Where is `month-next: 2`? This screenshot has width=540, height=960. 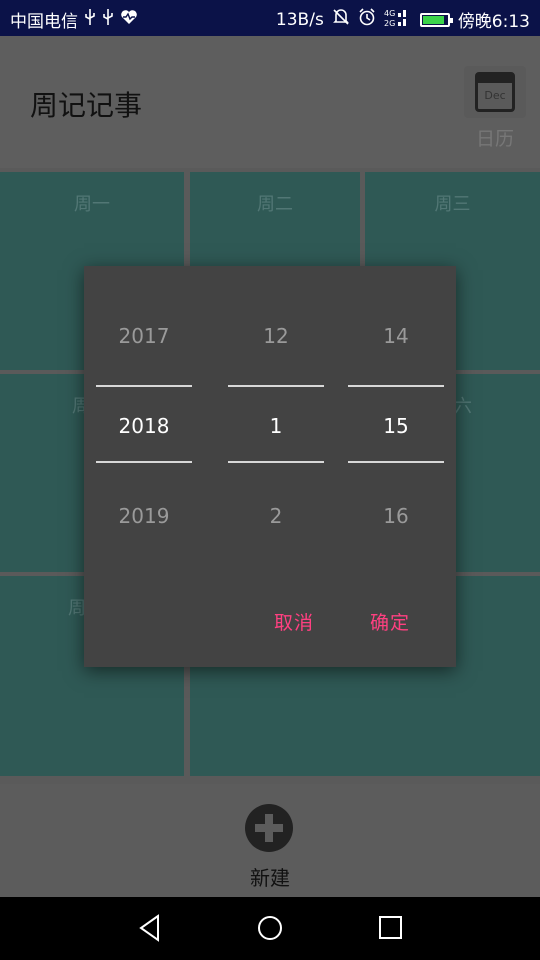 month-next: 2 is located at coordinates (276, 516).